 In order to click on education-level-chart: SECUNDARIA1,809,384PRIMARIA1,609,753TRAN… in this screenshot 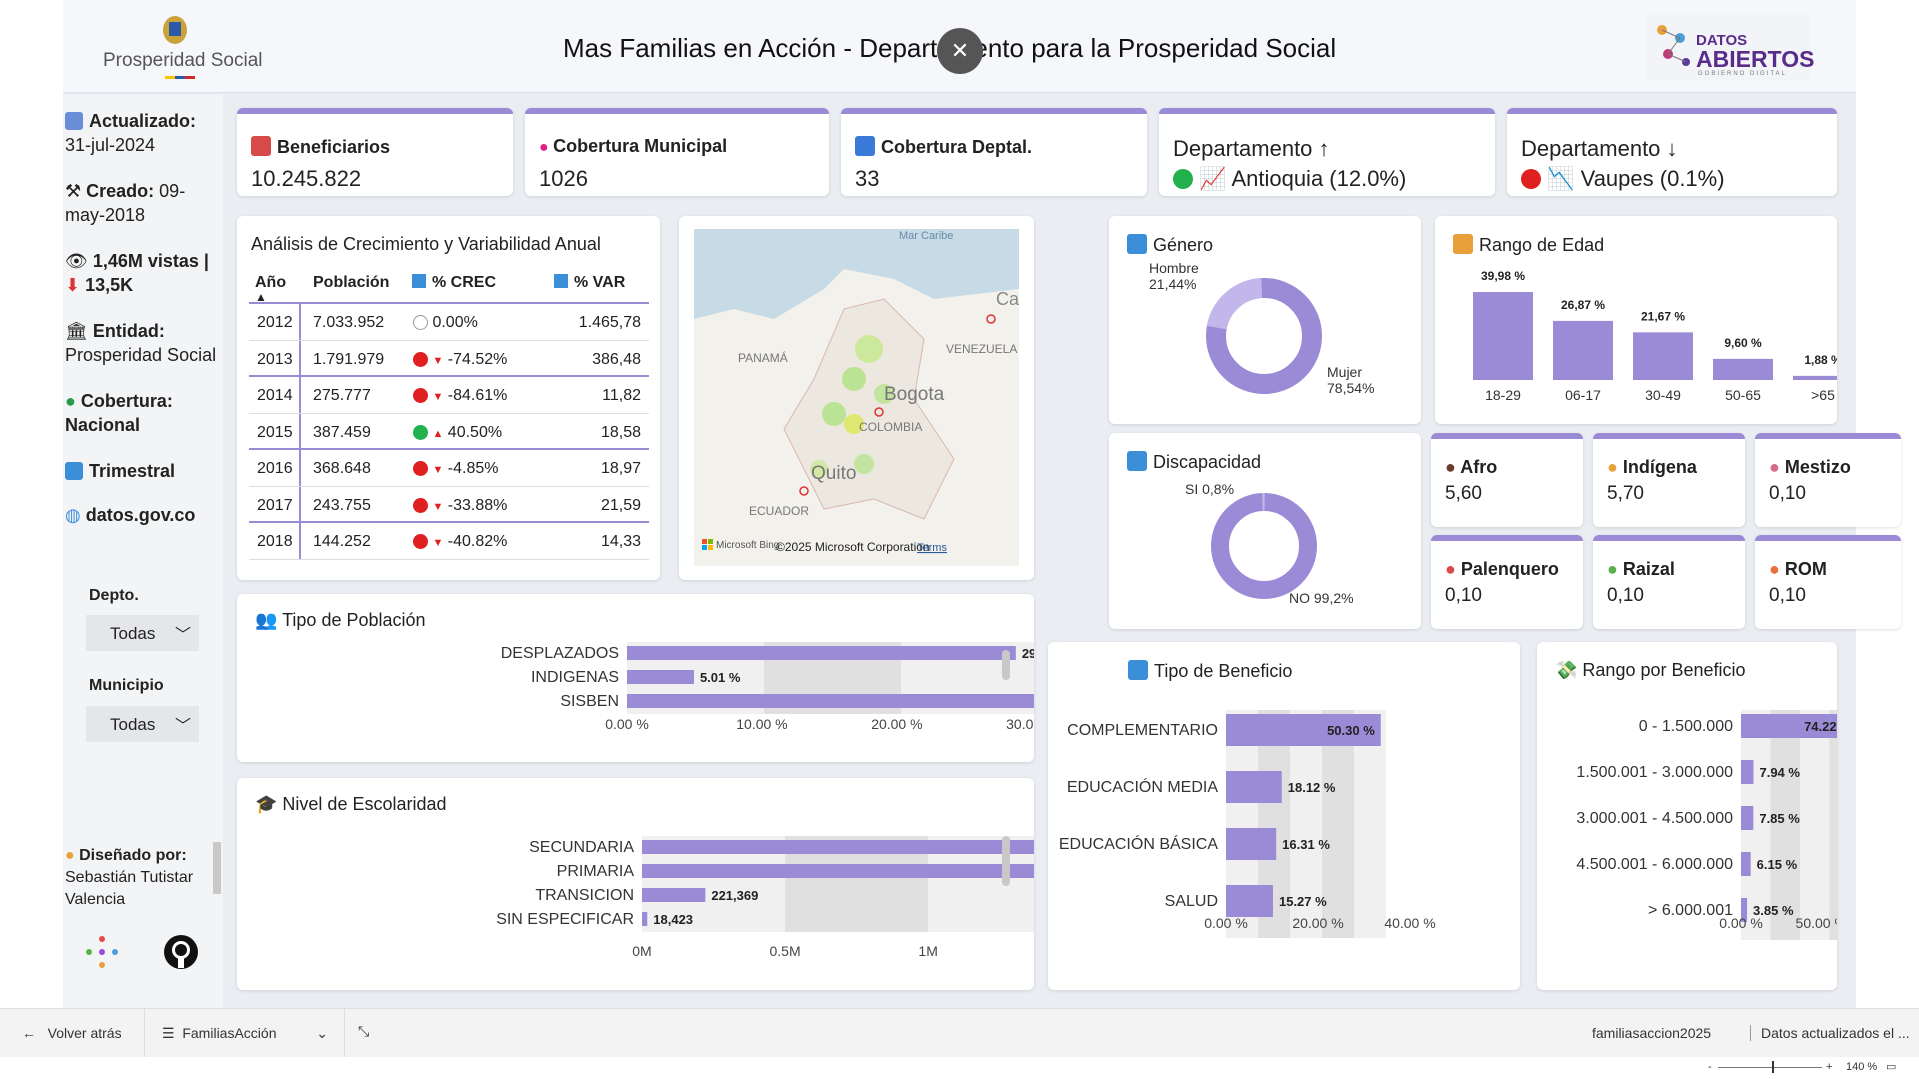, I will do `click(765, 897)`.